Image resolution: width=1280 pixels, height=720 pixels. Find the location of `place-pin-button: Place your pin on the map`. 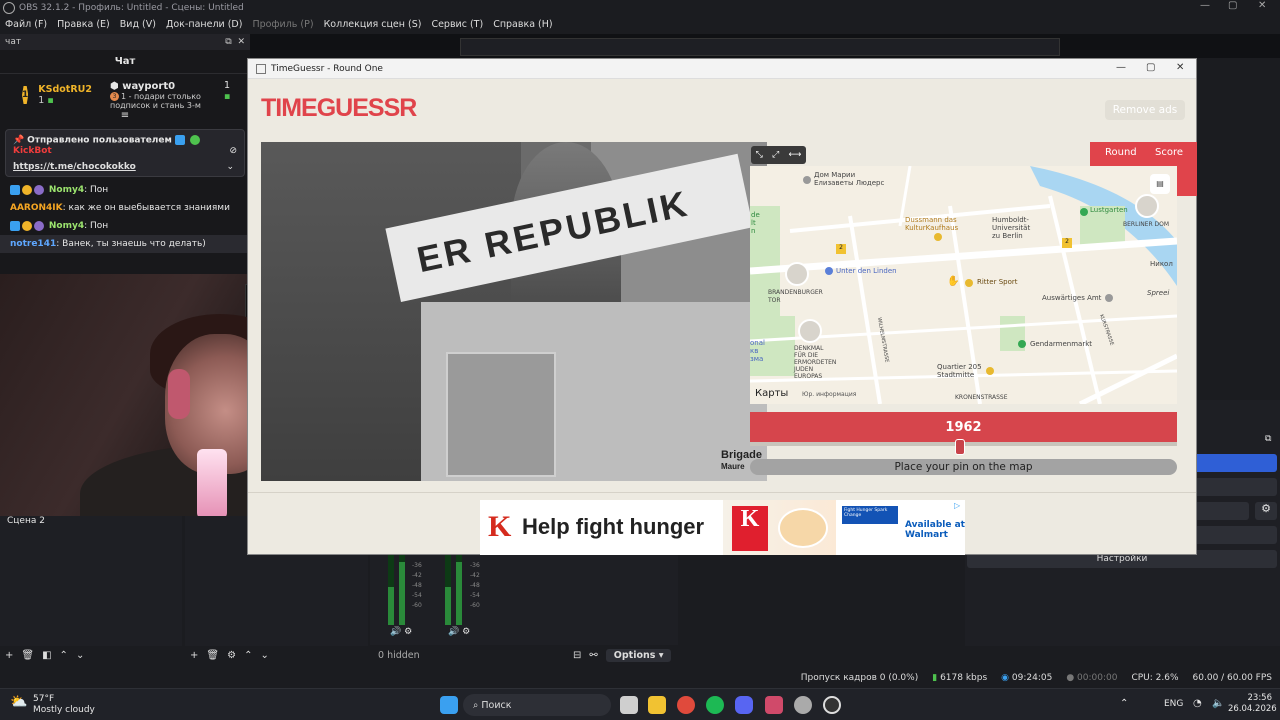

place-pin-button: Place your pin on the map is located at coordinates (963, 467).